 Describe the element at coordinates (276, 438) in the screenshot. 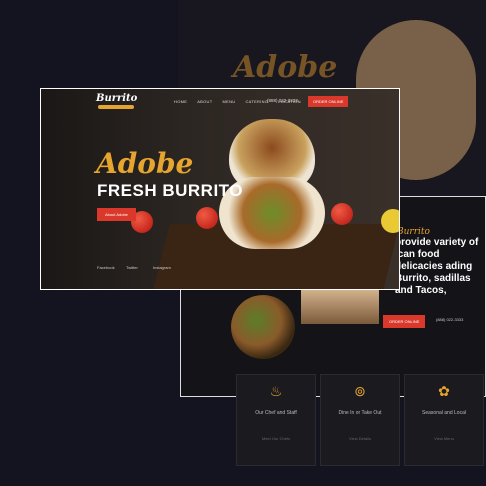

I see `feature-link: Meet Our Chefs` at that location.